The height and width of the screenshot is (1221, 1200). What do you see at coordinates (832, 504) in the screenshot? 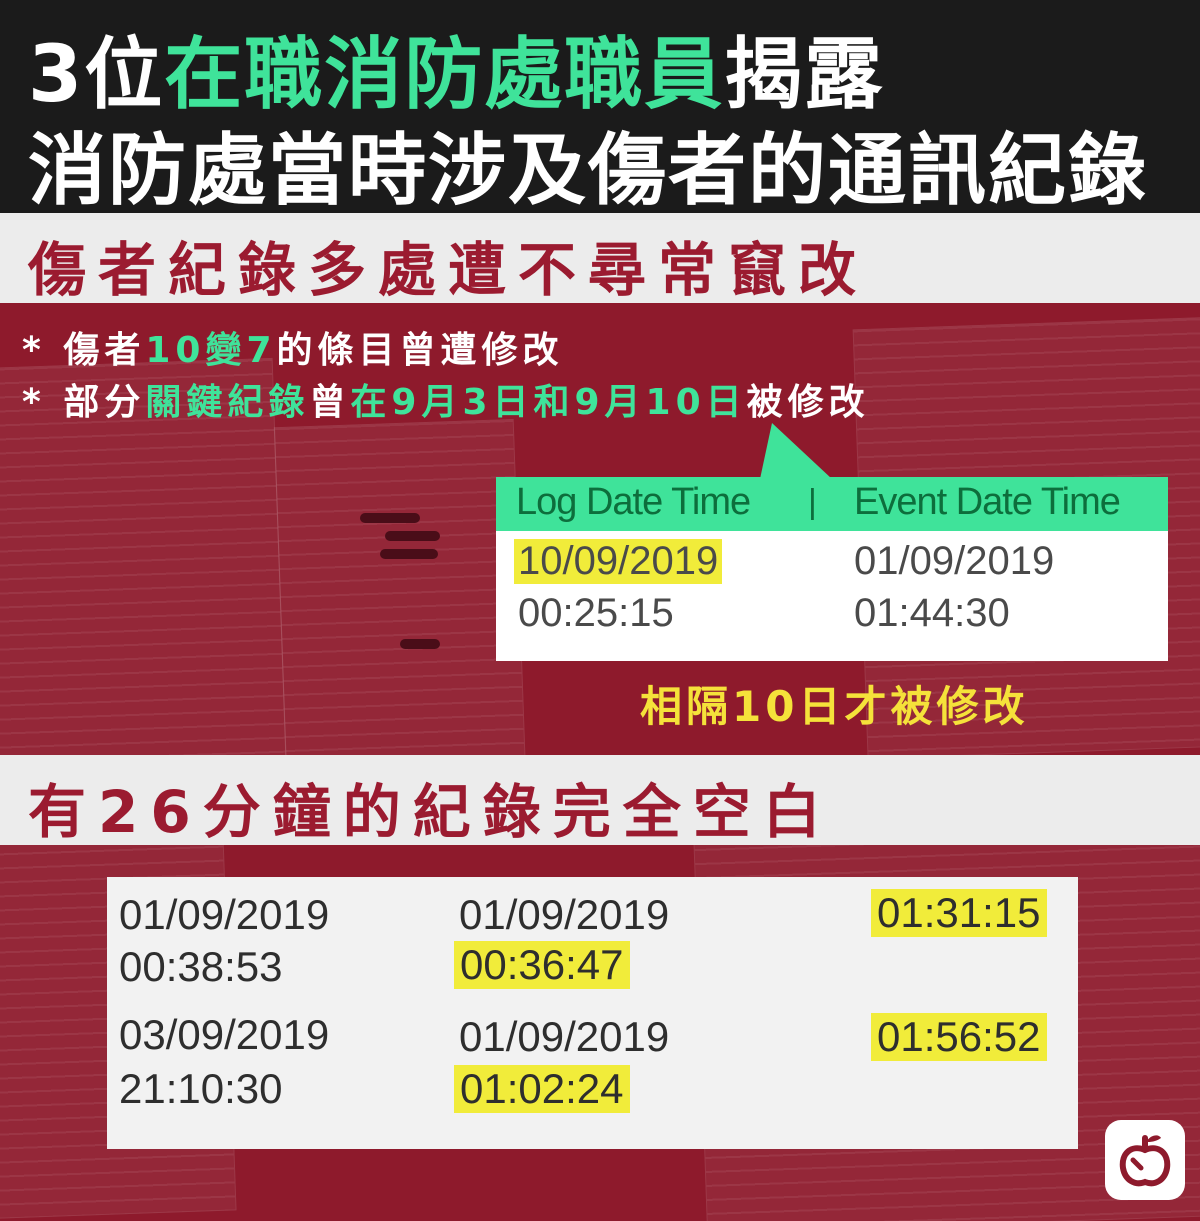
I see `log-excerpt-header: Log Date Time | Event Date Time` at bounding box center [832, 504].